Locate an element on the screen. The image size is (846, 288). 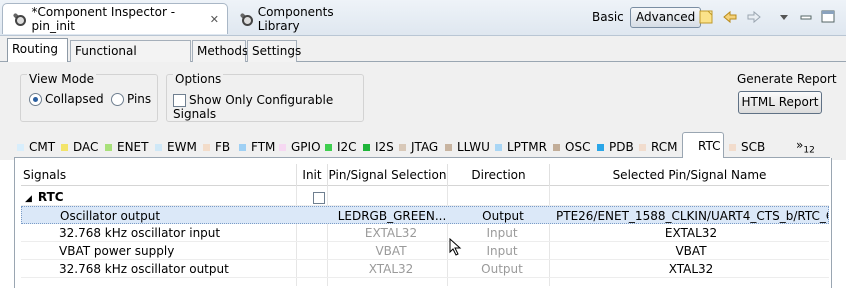
tab-cmt-label: CMT is located at coordinates (42, 147).